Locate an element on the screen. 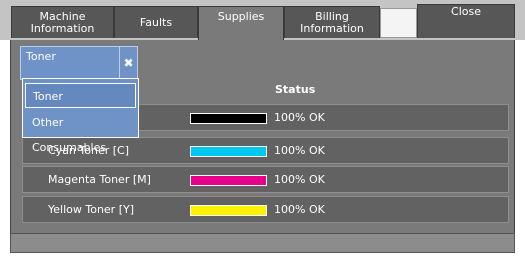 Image resolution: width=525 pixels, height=257 pixels. dropdown-selected-value: Toner is located at coordinates (41, 56).